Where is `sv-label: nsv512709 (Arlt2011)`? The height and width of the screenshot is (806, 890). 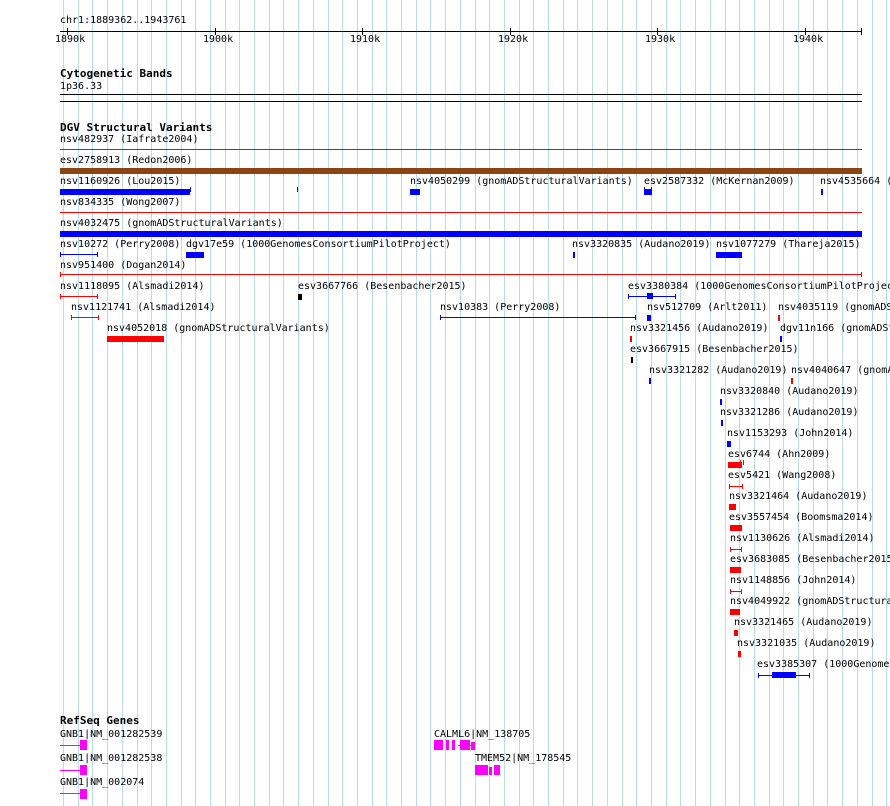 sv-label: nsv512709 (Arlt2011) is located at coordinates (707, 307).